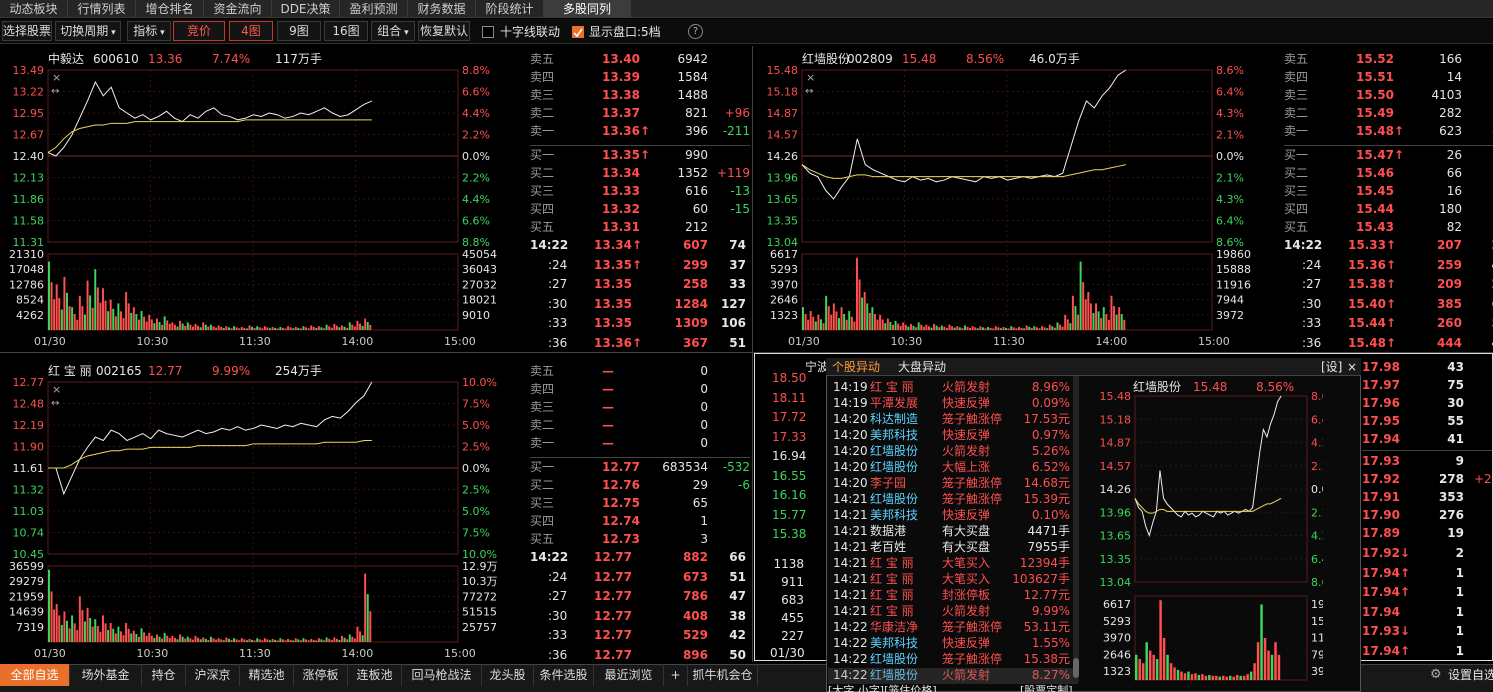  What do you see at coordinates (752, 354) in the screenshot?
I see `vertical-divider` at bounding box center [752, 354].